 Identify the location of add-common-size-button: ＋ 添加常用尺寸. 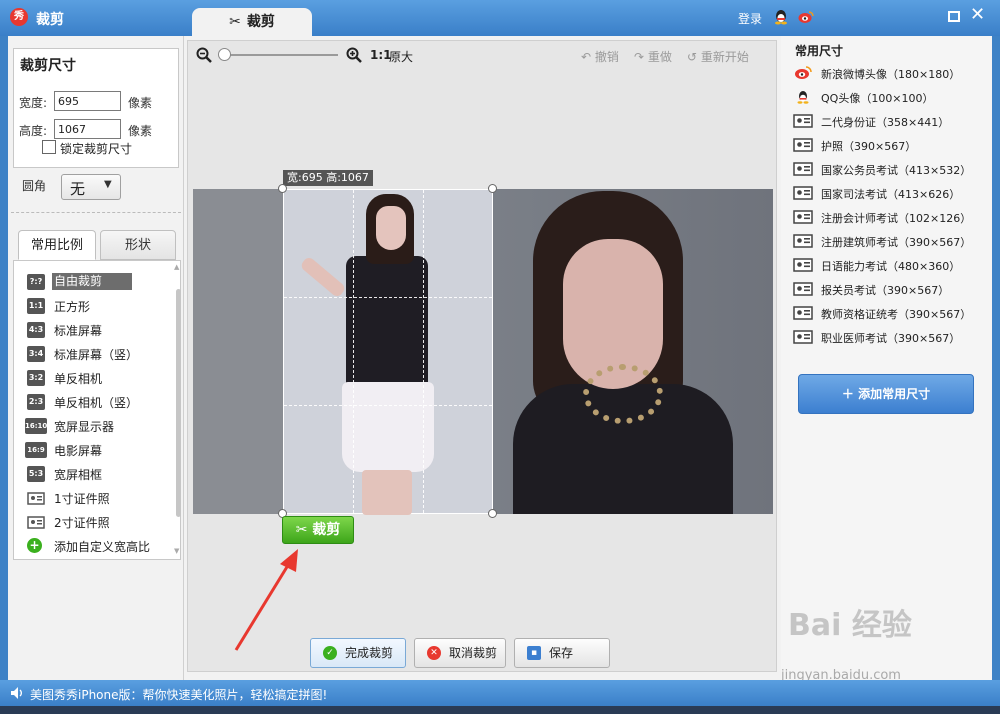
(886, 394).